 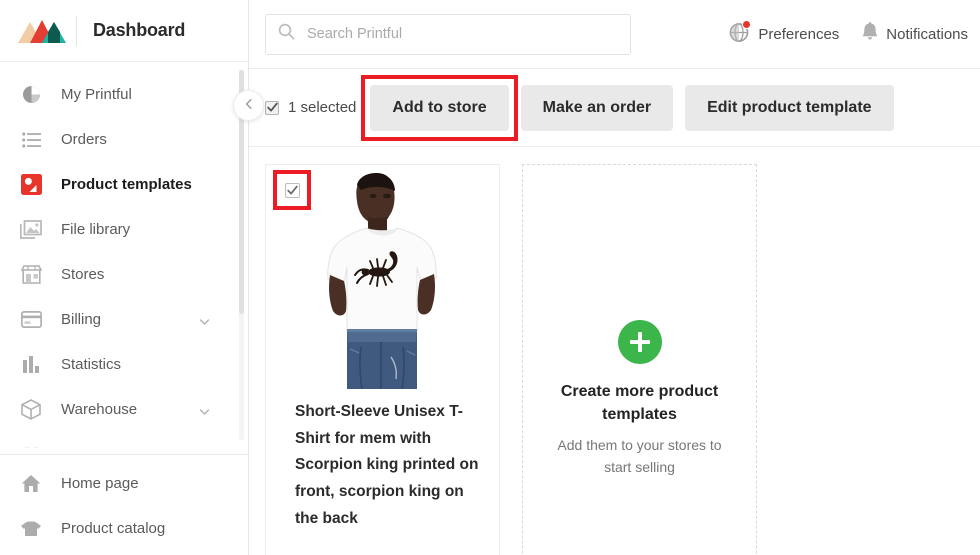 I want to click on sidebar-item-label: Product templates, so click(x=126, y=184).